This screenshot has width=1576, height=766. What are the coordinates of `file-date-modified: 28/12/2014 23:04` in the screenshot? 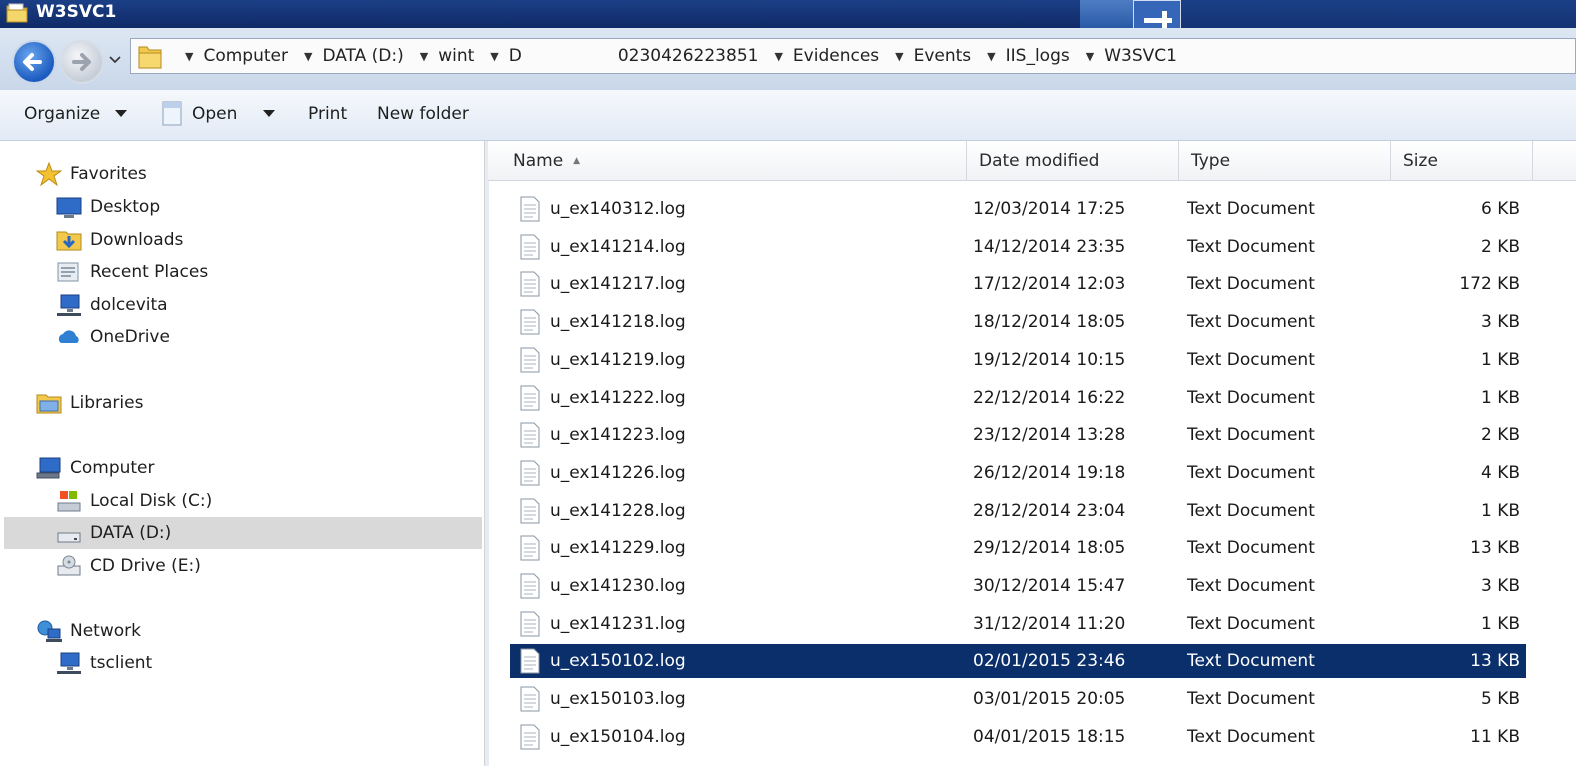 It's located at (1049, 510).